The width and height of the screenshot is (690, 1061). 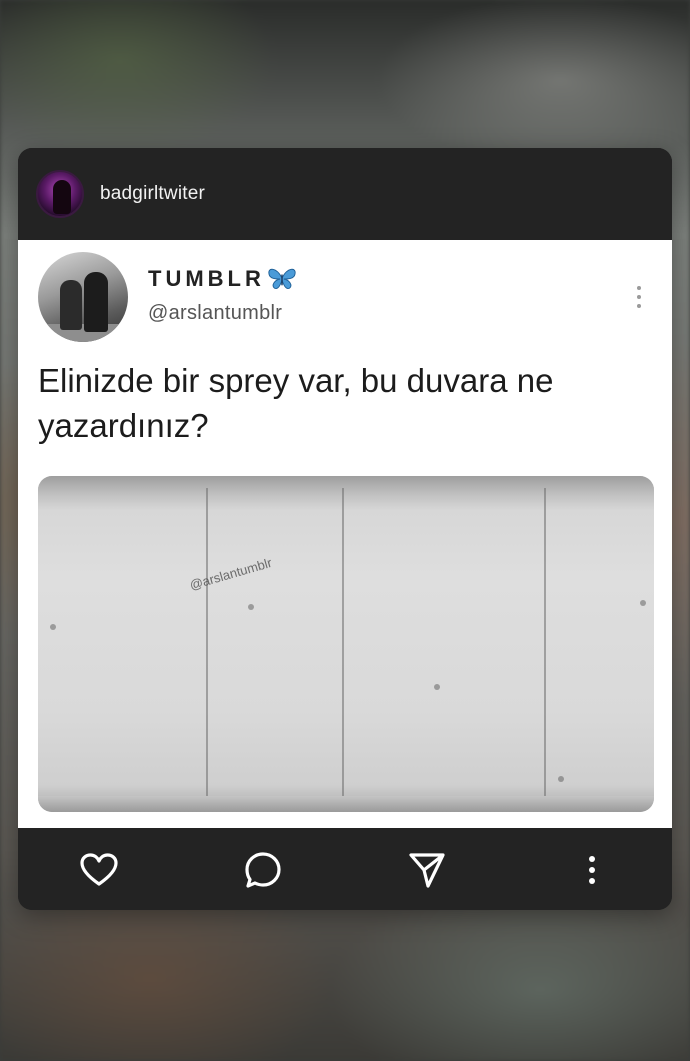 I want to click on butterfly-icon, so click(x=282, y=279).